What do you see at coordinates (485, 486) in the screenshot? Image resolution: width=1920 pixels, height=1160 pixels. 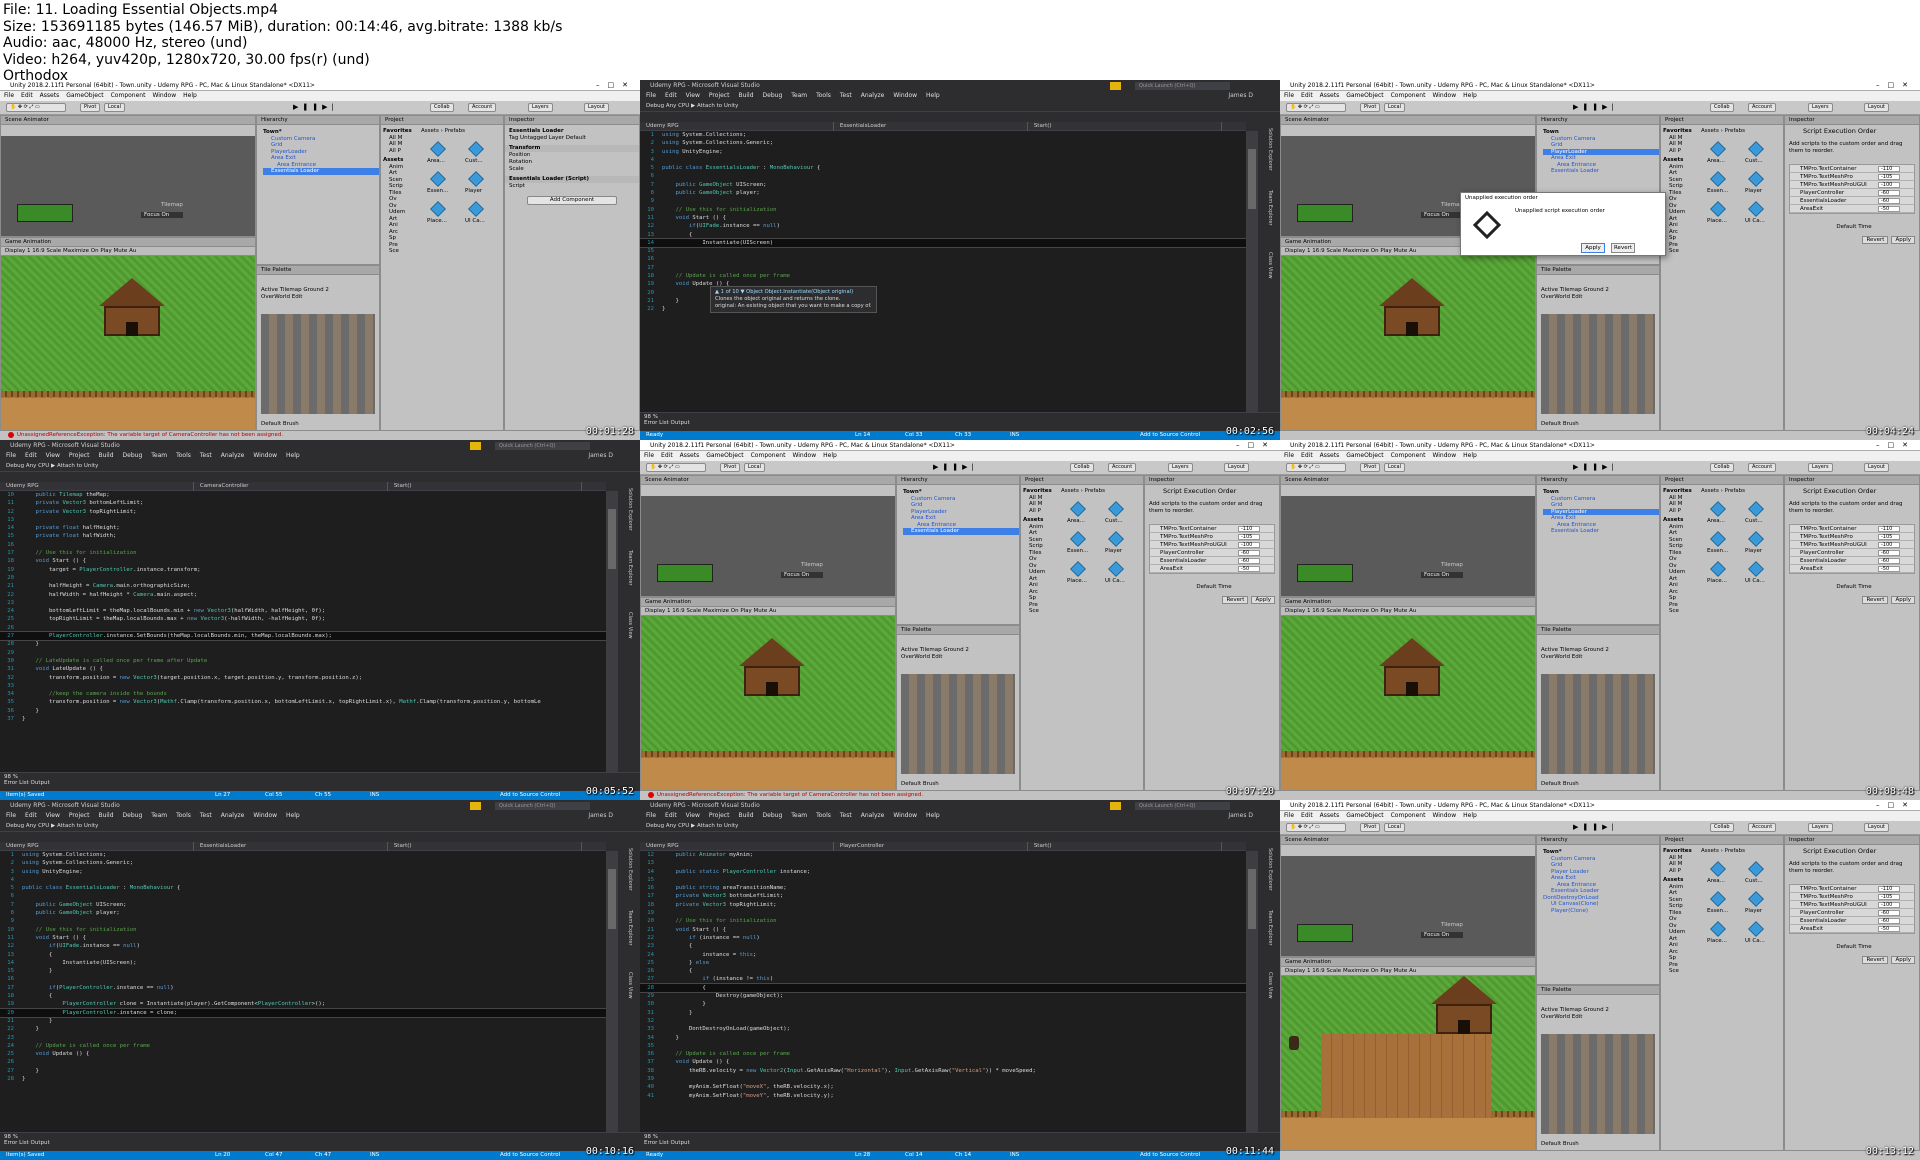 I see `nav-dropdown: Start()` at bounding box center [485, 486].